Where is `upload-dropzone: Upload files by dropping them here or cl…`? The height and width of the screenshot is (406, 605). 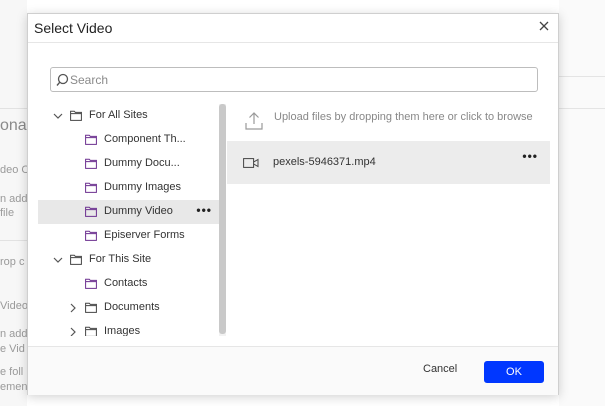 upload-dropzone: Upload files by dropping them here or cl… is located at coordinates (396, 123).